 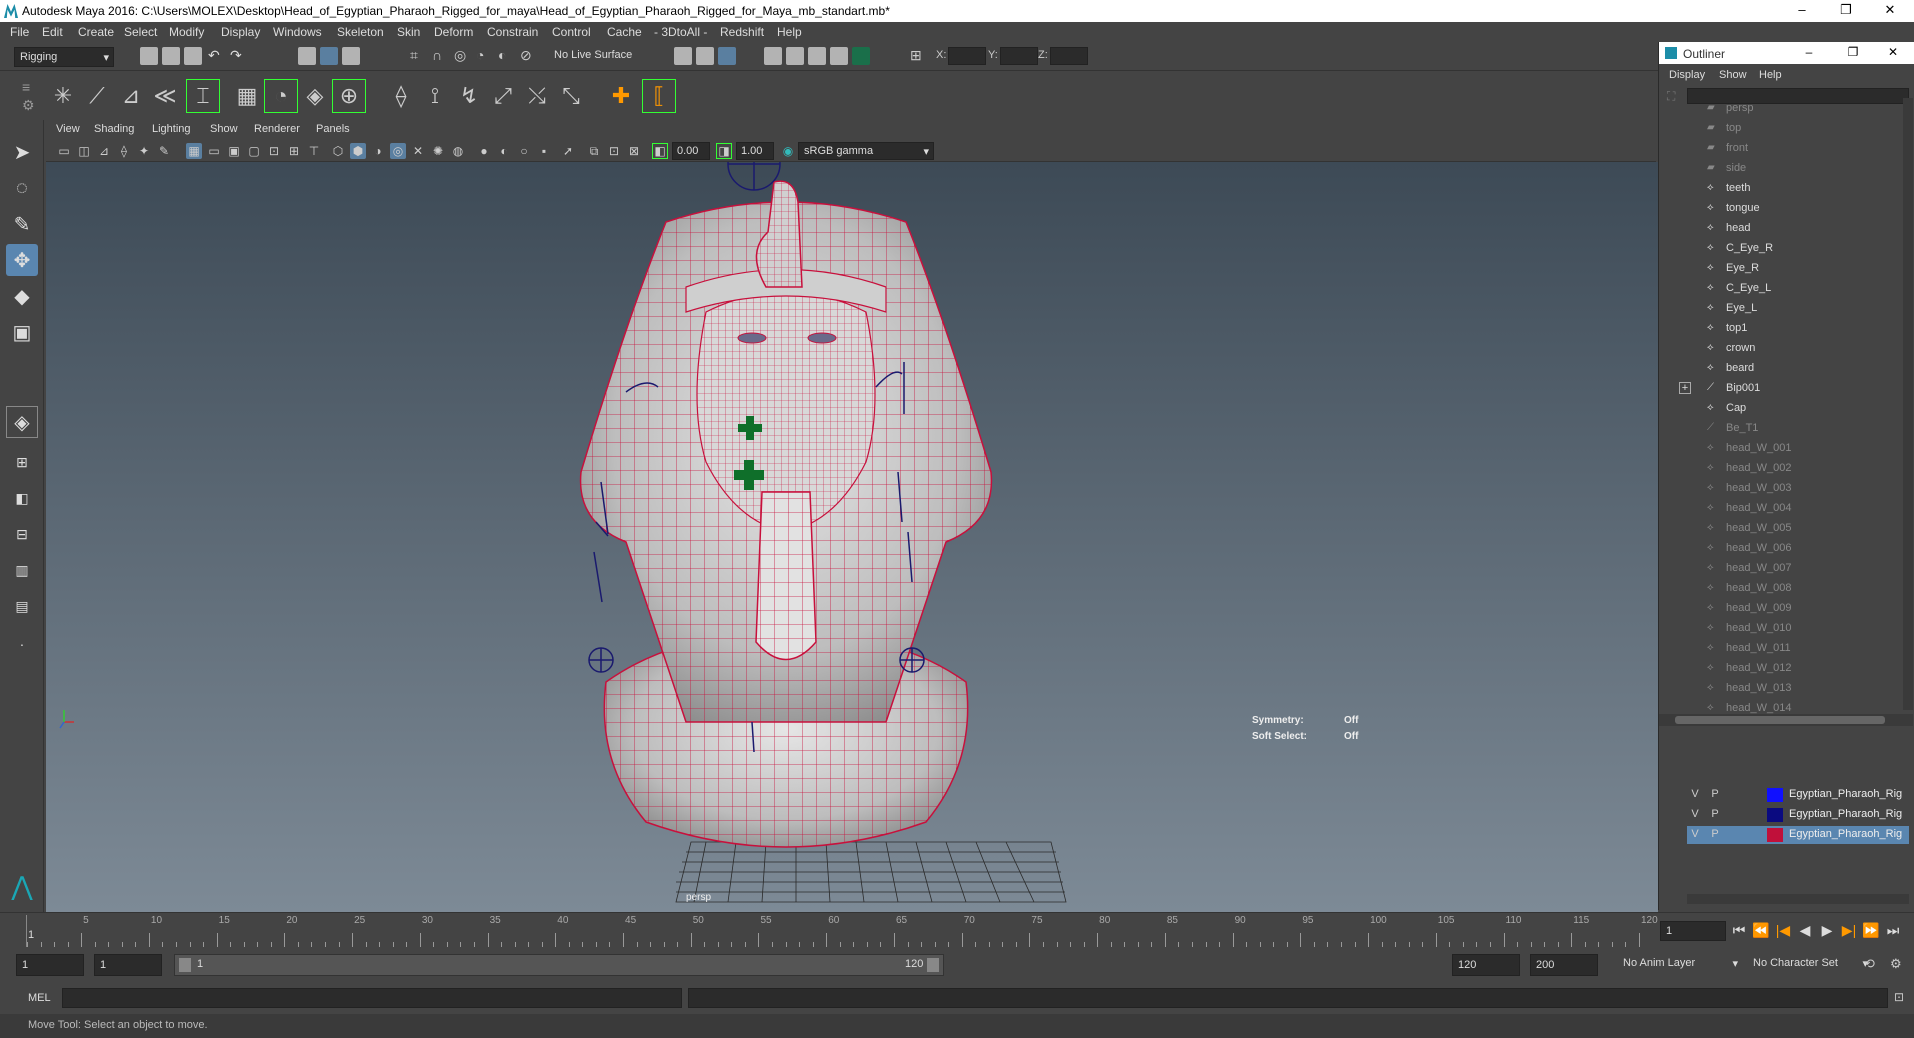 What do you see at coordinates (1899, 997) in the screenshot?
I see `script-editor-icon: ⊡` at bounding box center [1899, 997].